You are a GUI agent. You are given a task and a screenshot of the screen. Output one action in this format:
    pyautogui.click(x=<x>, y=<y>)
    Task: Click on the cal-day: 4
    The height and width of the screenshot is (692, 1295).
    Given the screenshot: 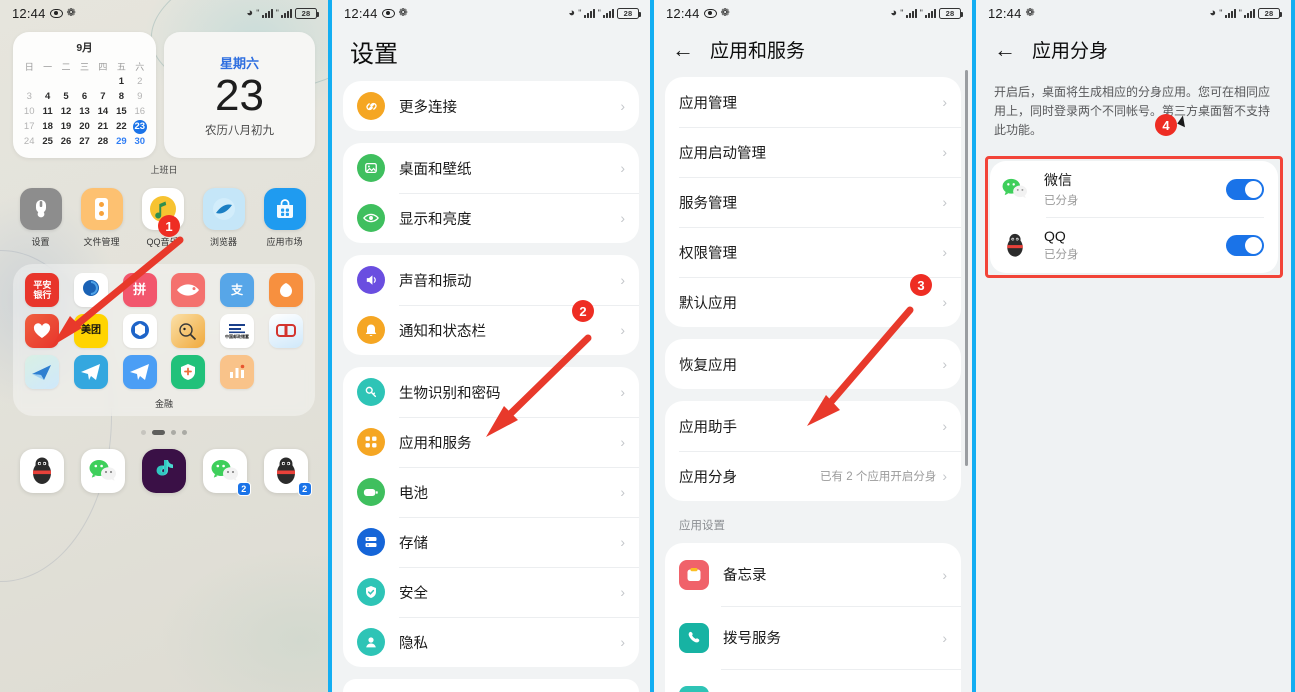 What is the action you would take?
    pyautogui.click(x=47, y=96)
    